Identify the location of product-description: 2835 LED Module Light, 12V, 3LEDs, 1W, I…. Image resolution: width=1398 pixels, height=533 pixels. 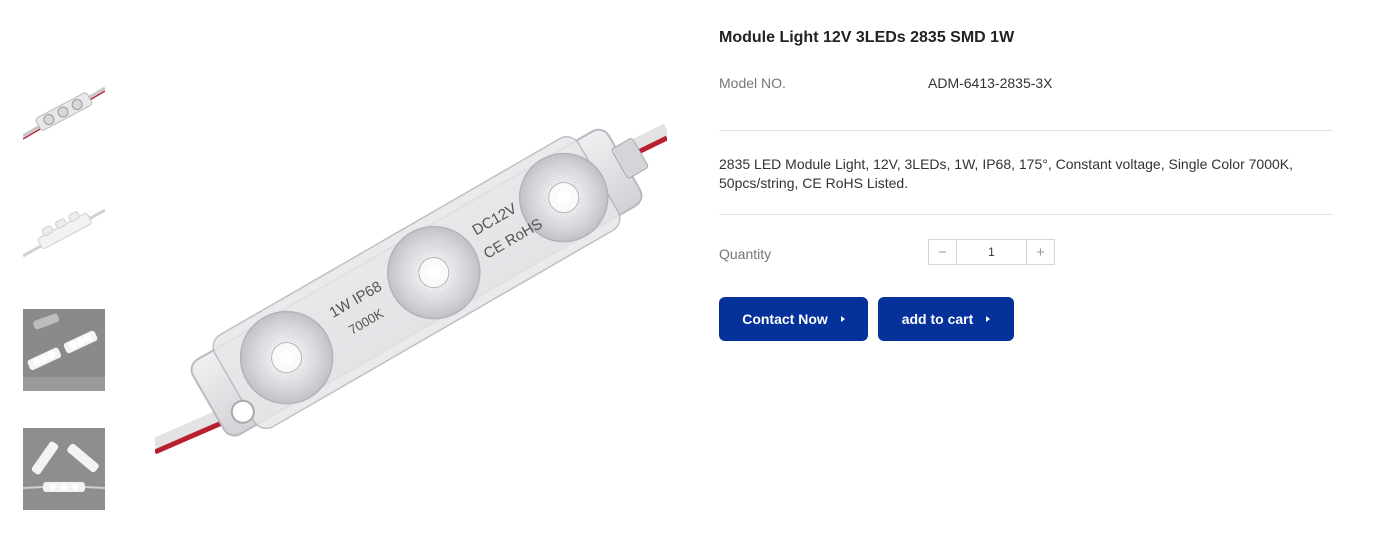
(1006, 173).